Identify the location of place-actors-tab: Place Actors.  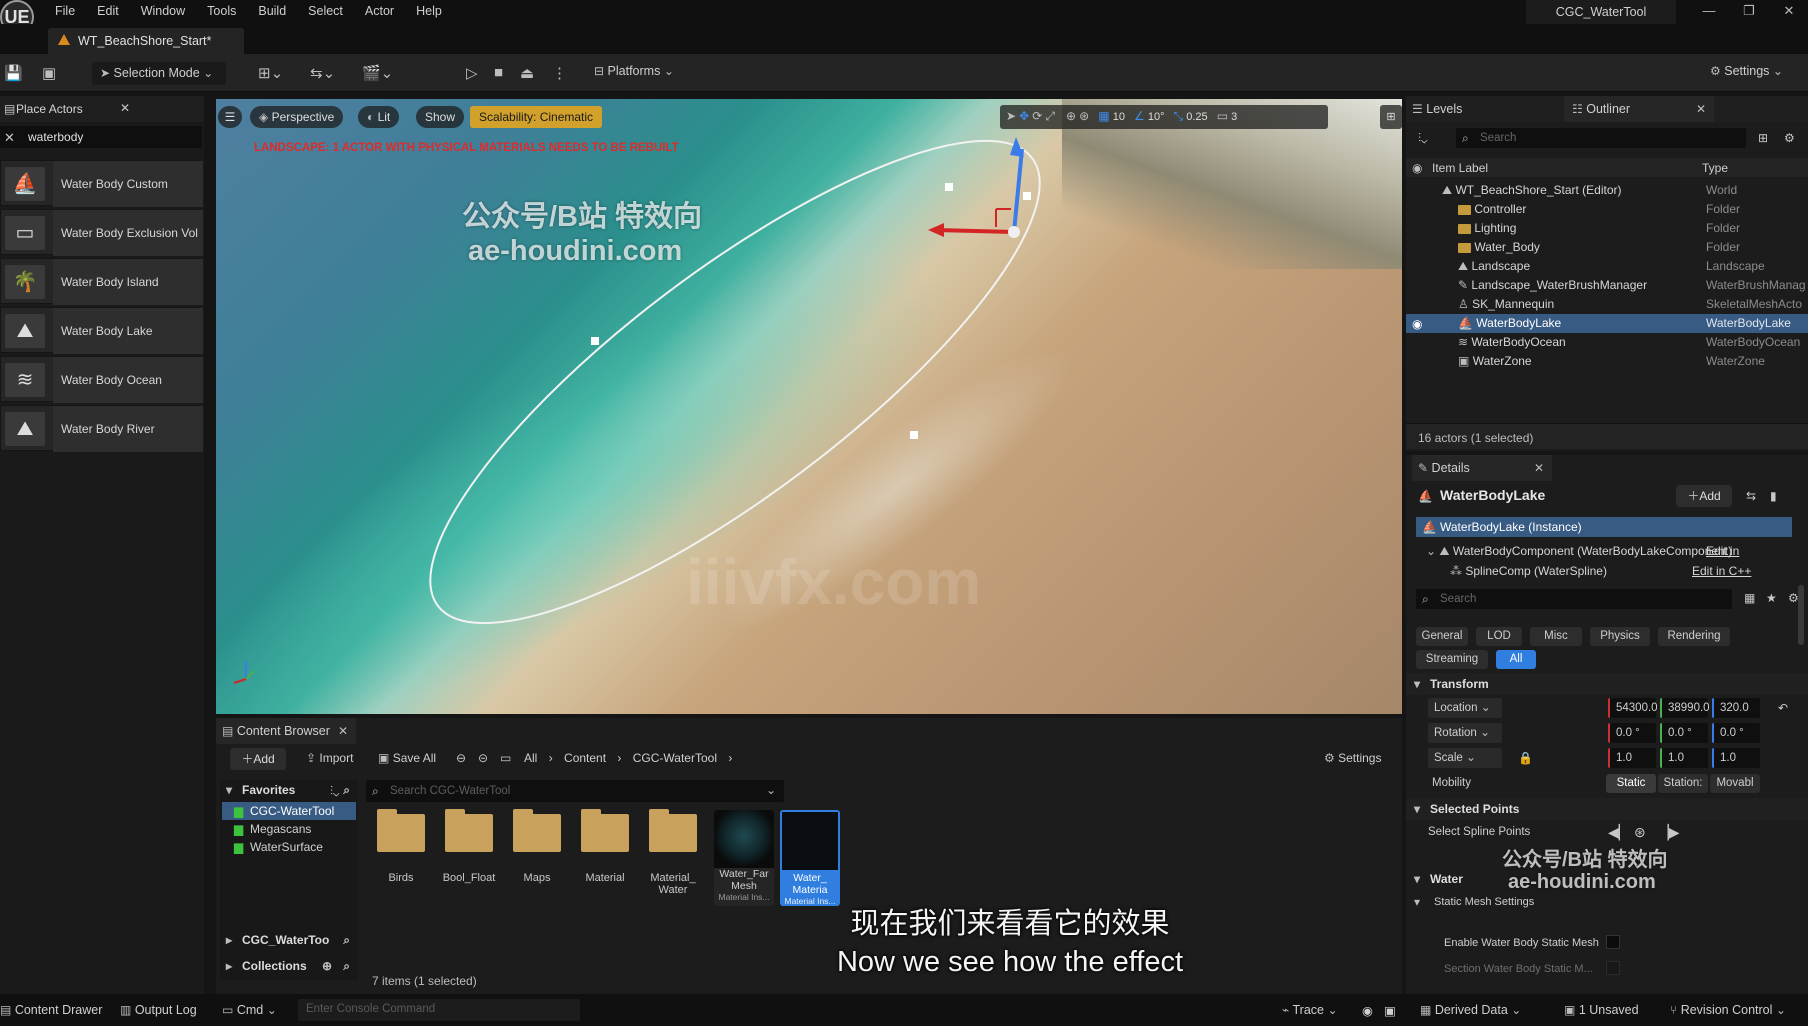
(49, 109).